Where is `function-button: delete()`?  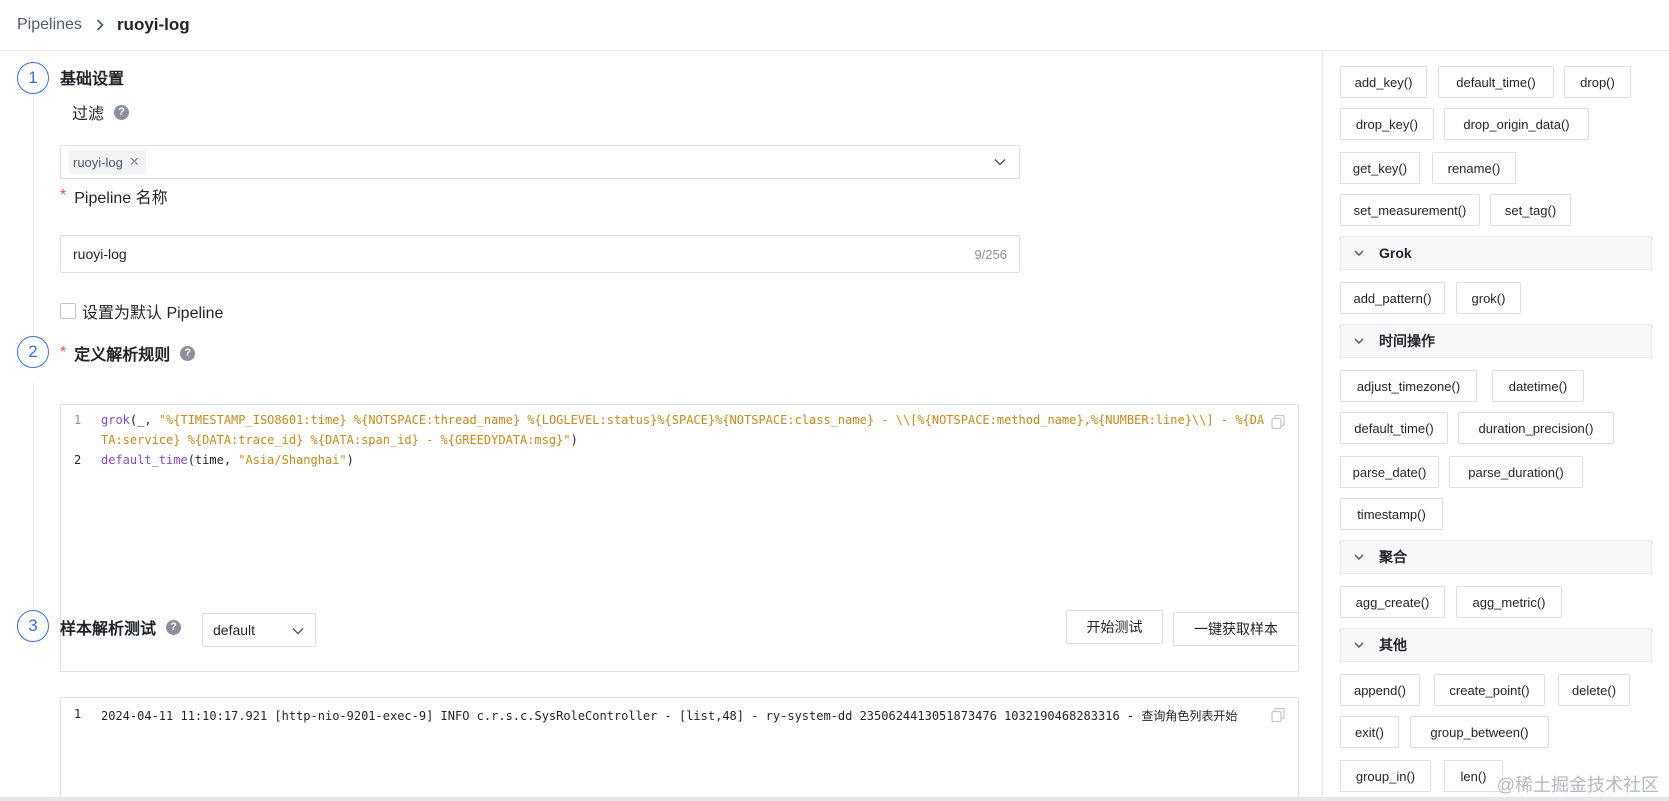 function-button: delete() is located at coordinates (1594, 690).